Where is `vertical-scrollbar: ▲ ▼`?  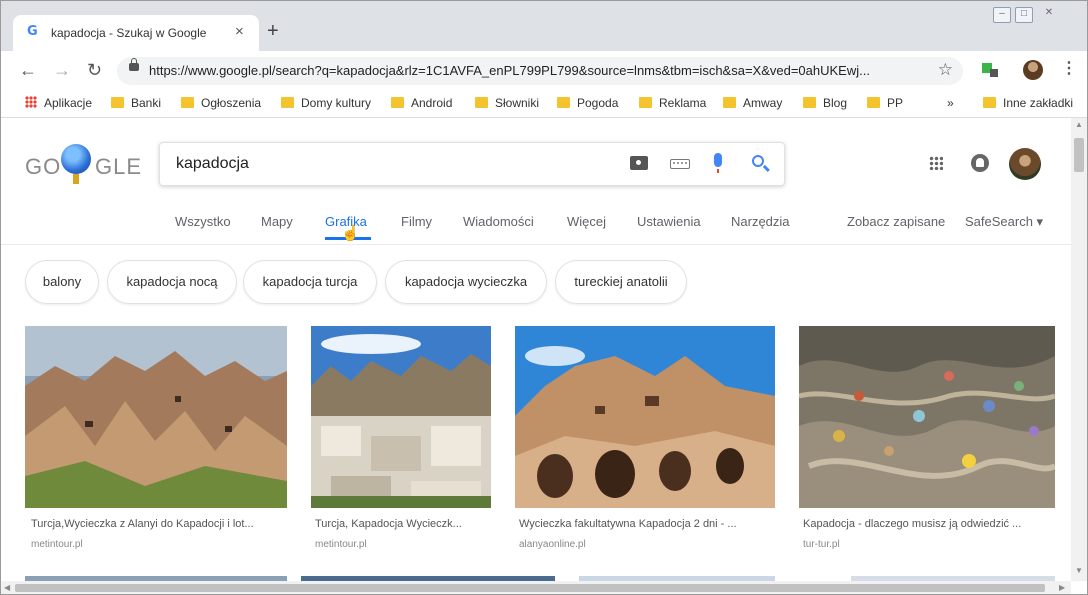 vertical-scrollbar: ▲ ▼ is located at coordinates (1079, 349).